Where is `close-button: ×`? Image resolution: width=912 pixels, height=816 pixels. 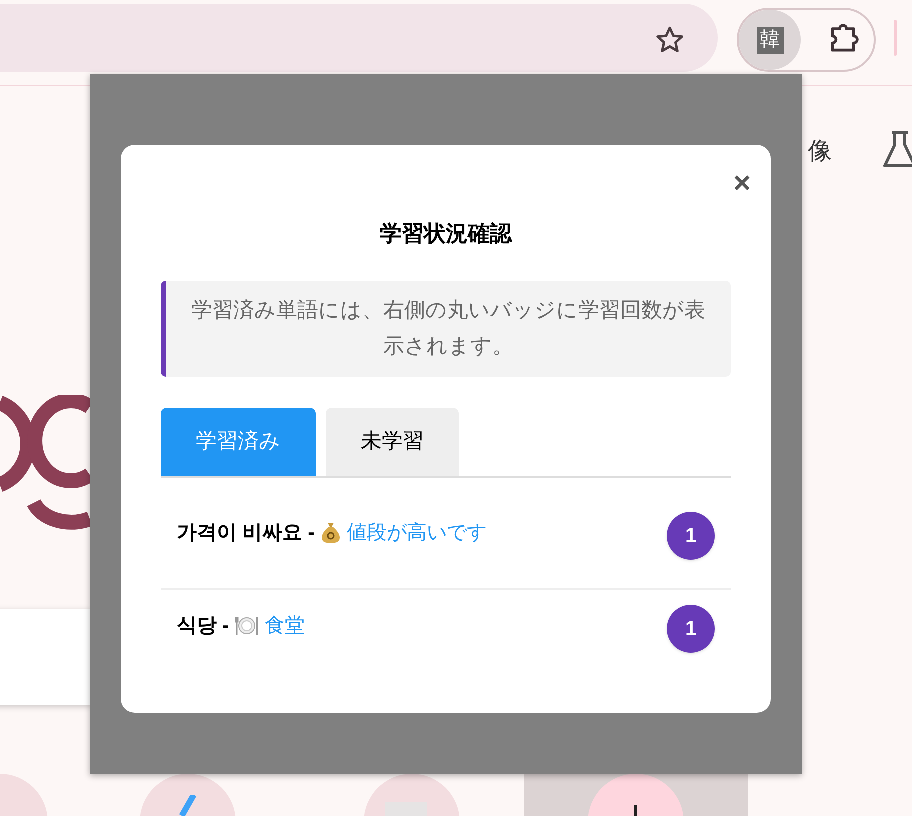 close-button: × is located at coordinates (742, 184).